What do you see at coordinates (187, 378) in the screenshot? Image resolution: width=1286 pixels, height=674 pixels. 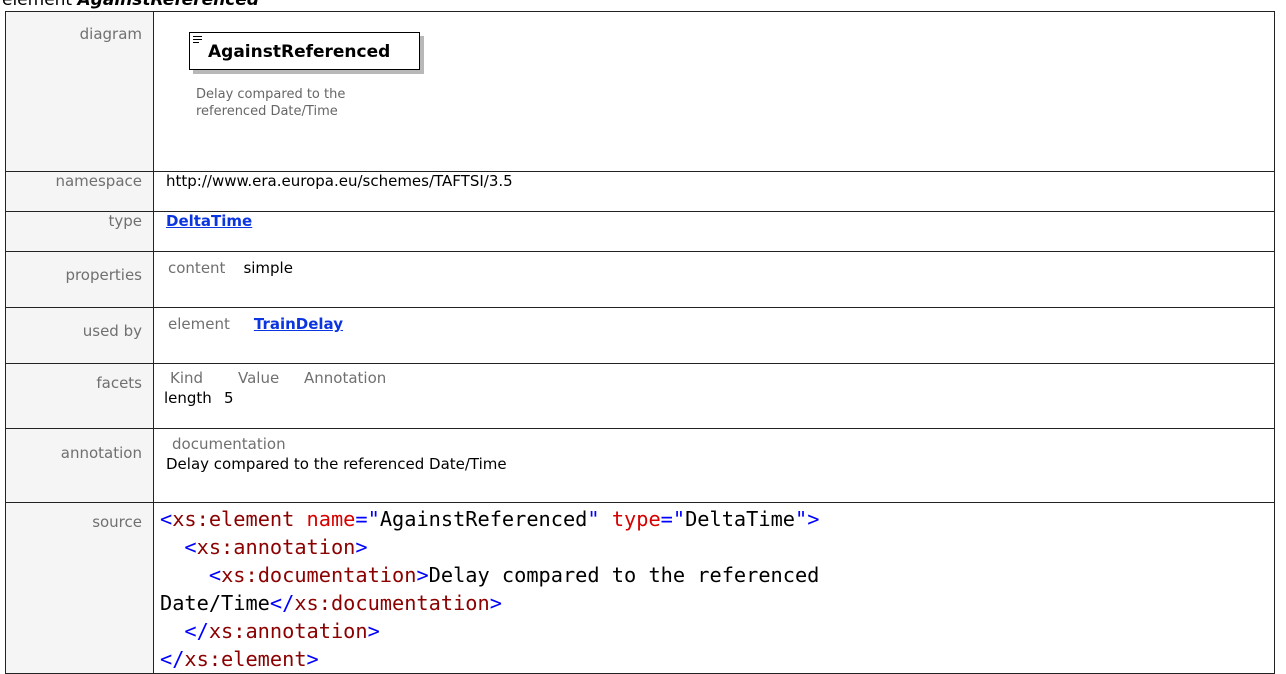 I see `facets-header-kind: Kind` at bounding box center [187, 378].